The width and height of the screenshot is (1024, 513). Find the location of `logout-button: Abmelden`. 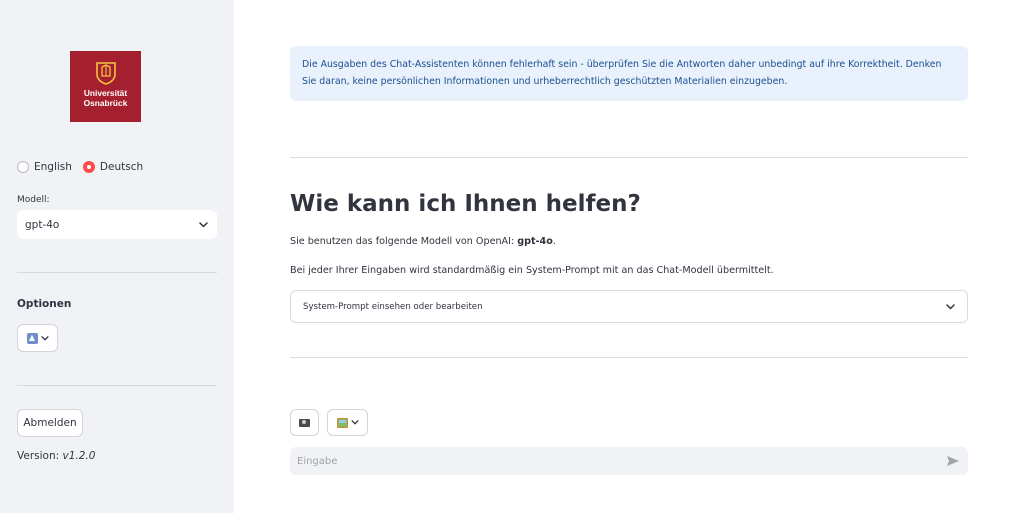

logout-button: Abmelden is located at coordinates (50, 423).